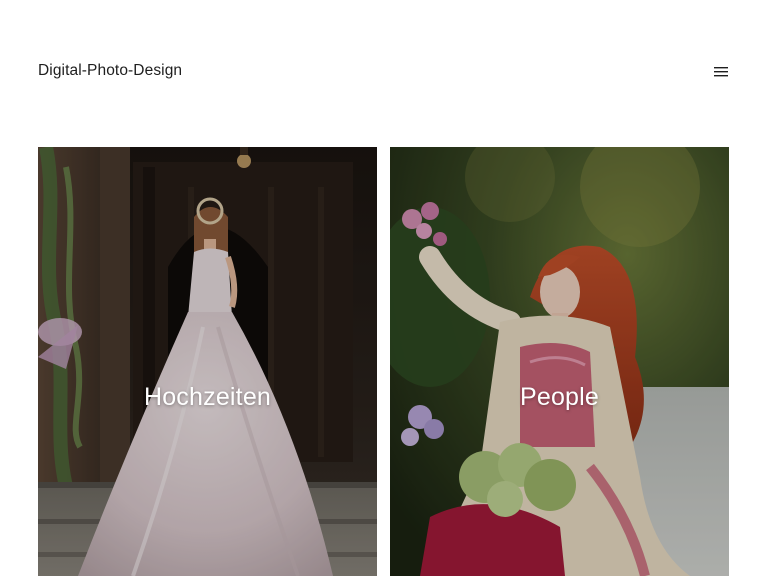 The width and height of the screenshot is (768, 576). What do you see at coordinates (207, 397) in the screenshot?
I see `gallery-tile-label: Hochzeiten` at bounding box center [207, 397].